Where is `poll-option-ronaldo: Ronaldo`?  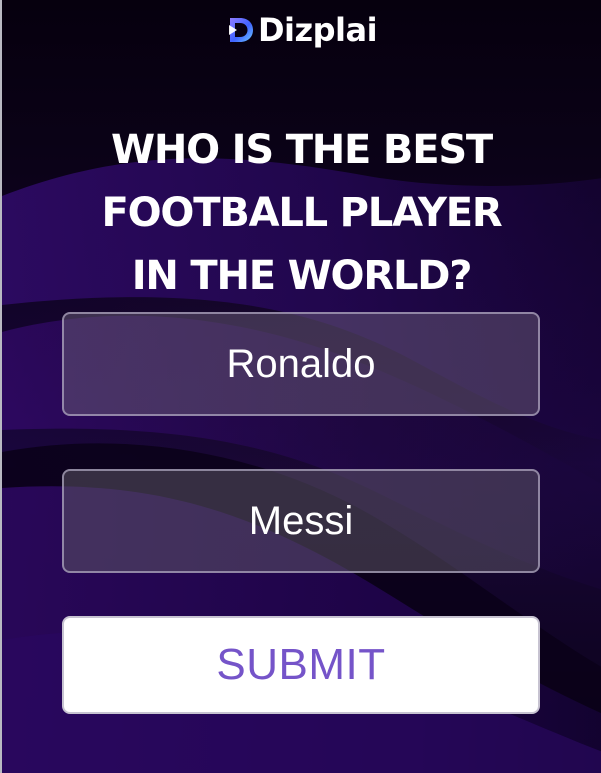
poll-option-ronaldo: Ronaldo is located at coordinates (301, 364).